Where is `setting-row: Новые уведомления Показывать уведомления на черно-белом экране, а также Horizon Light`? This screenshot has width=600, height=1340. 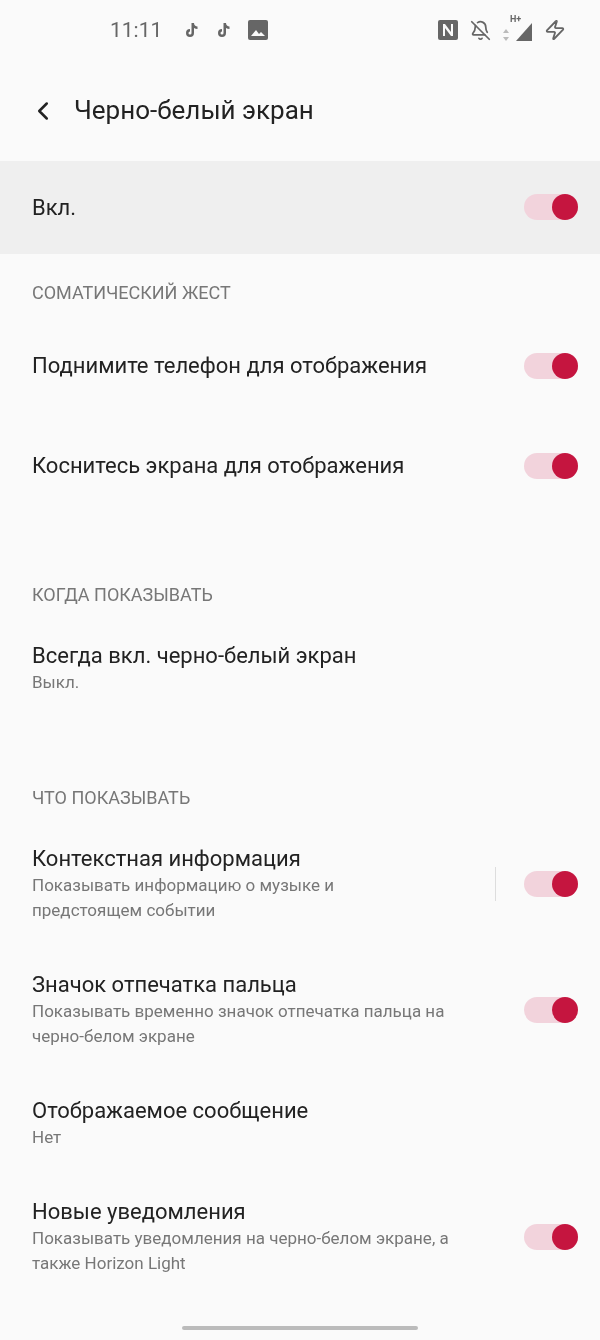 setting-row: Новые уведомления Показывать уведомления на черно-белом экране, а также Horizon Light is located at coordinates (300, 1237).